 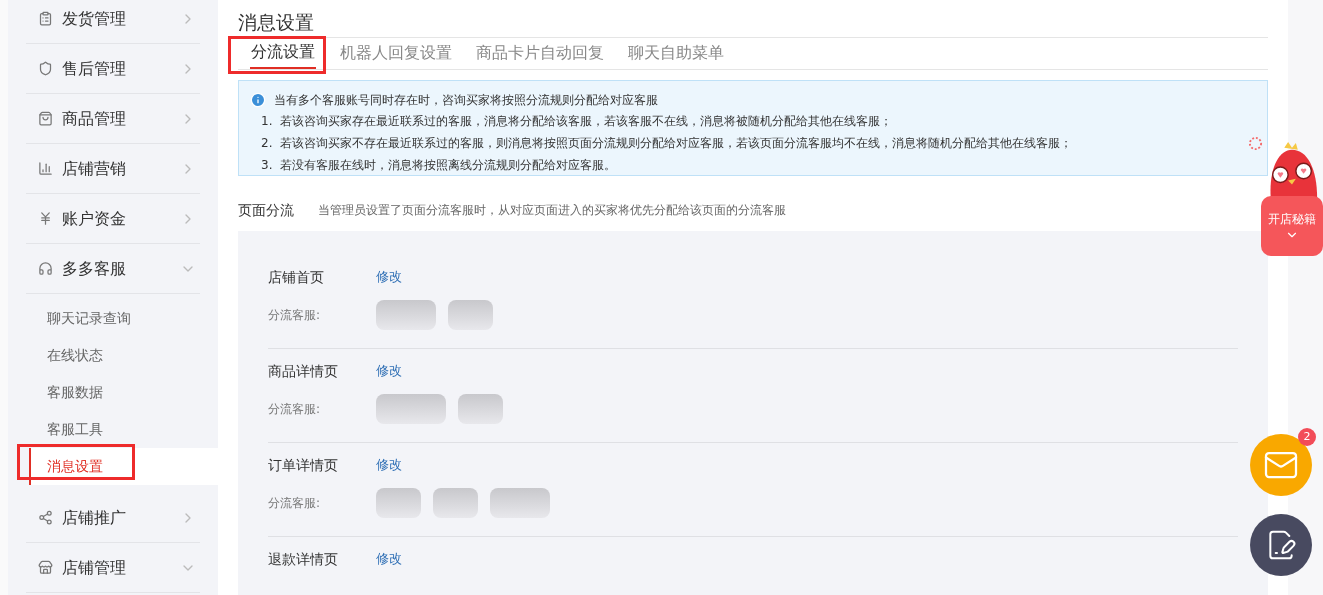 What do you see at coordinates (45, 118) in the screenshot?
I see `bag-icon` at bounding box center [45, 118].